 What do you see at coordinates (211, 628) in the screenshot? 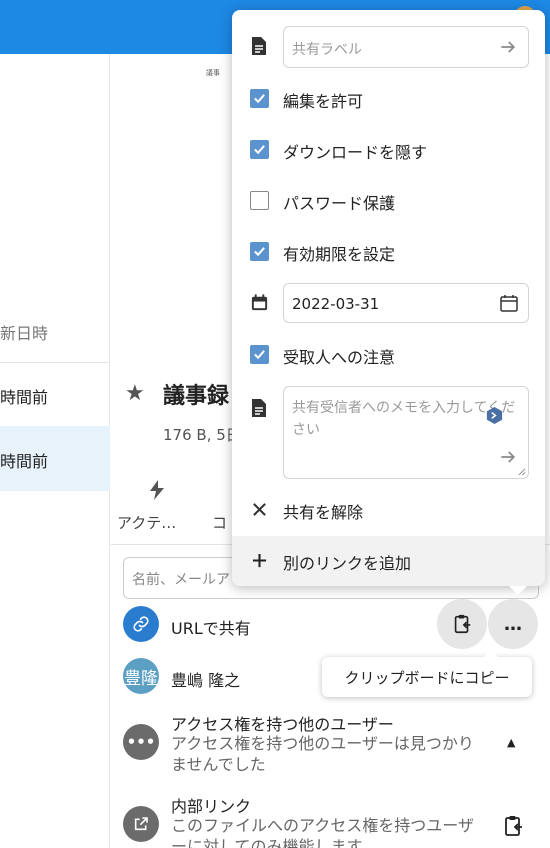
I see `share-link-label: URLで共有` at bounding box center [211, 628].